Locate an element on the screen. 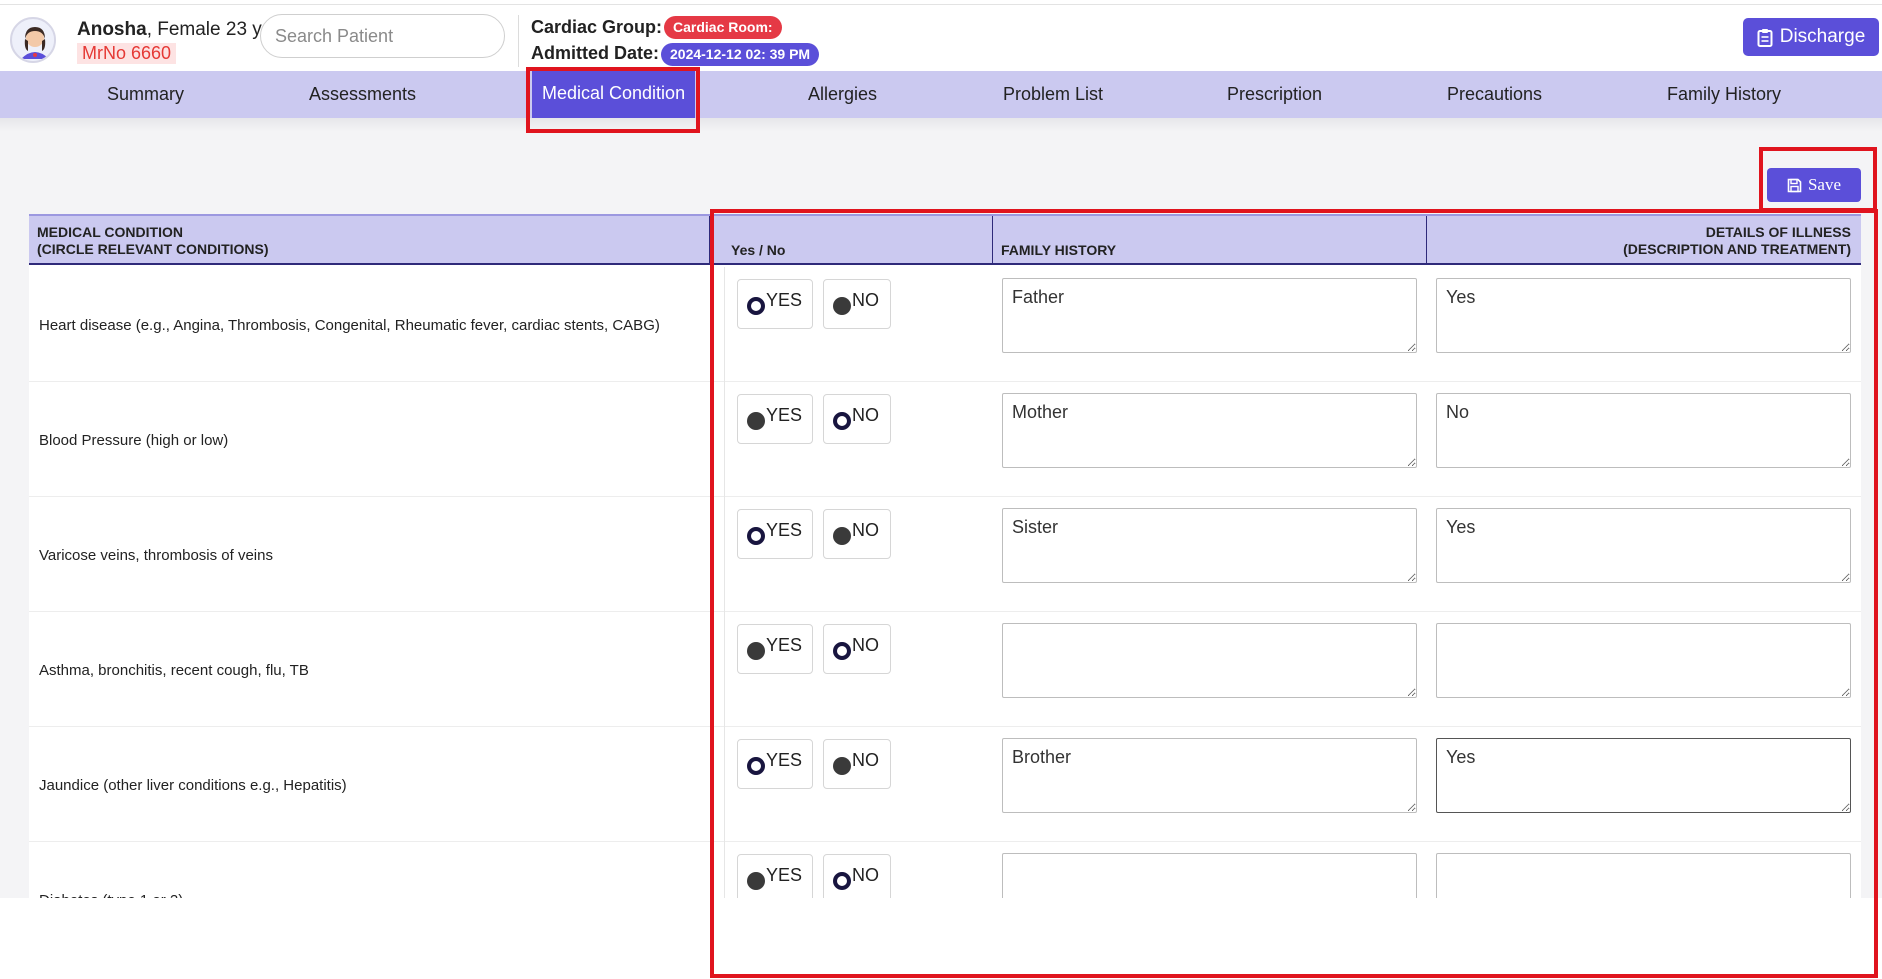  search-patient-input is located at coordinates (382, 36).